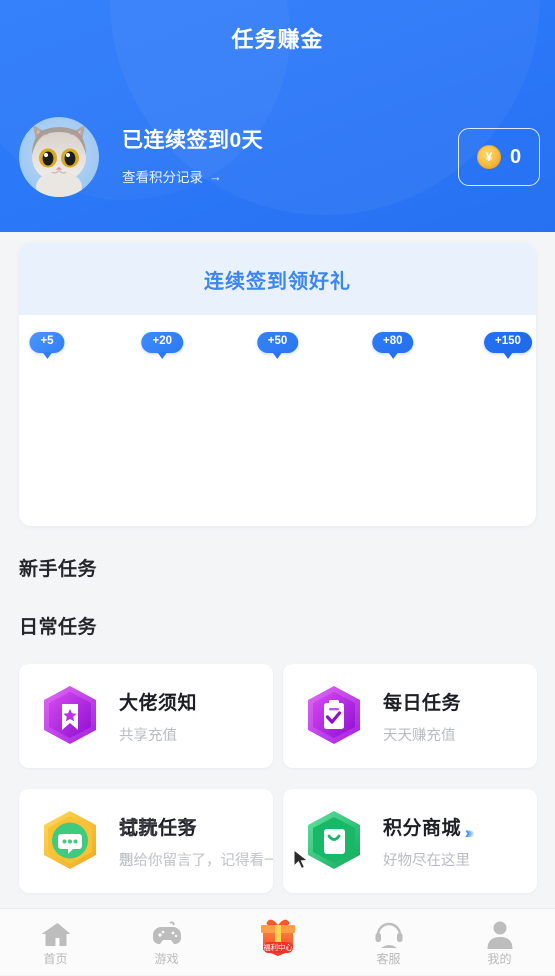 The height and width of the screenshot is (976, 555). Describe the element at coordinates (55, 959) in the screenshot. I see `nav-item-label: 首页` at that location.